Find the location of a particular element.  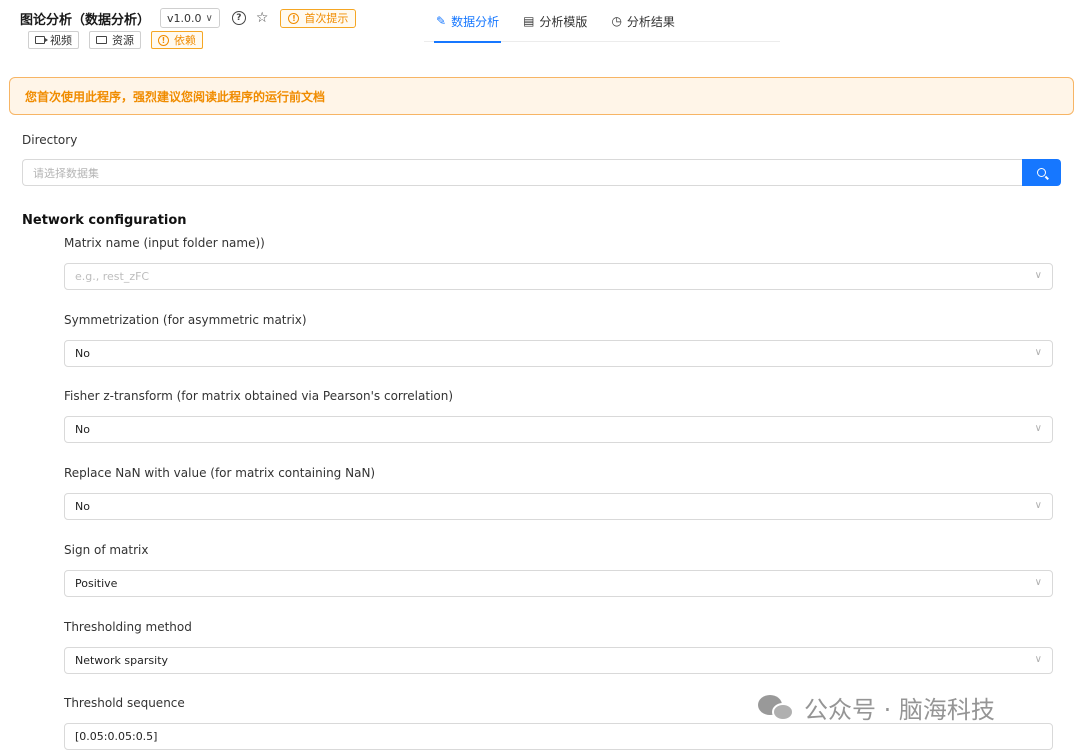

field-label-matrix-name: Matrix name (input folder name)) is located at coordinates (164, 243).